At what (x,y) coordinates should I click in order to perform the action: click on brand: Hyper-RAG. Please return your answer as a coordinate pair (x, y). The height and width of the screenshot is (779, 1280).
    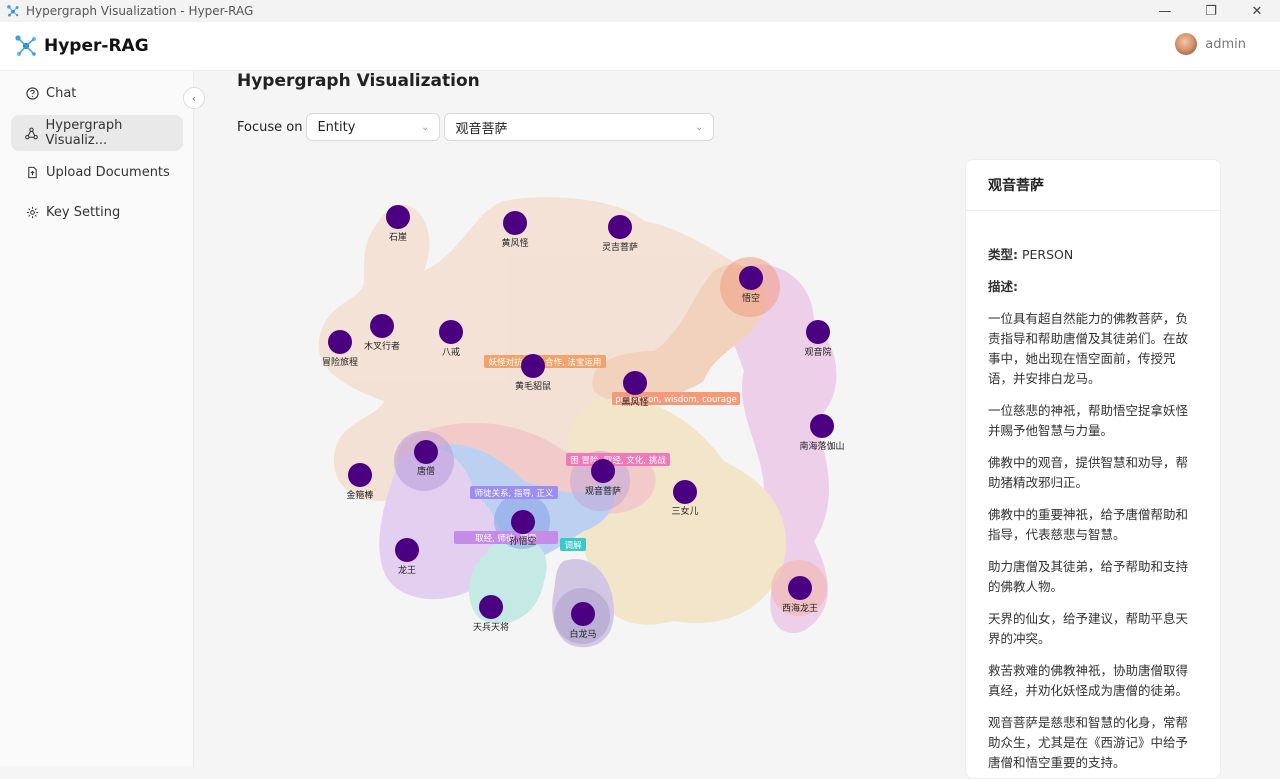
    Looking at the image, I should click on (81, 46).